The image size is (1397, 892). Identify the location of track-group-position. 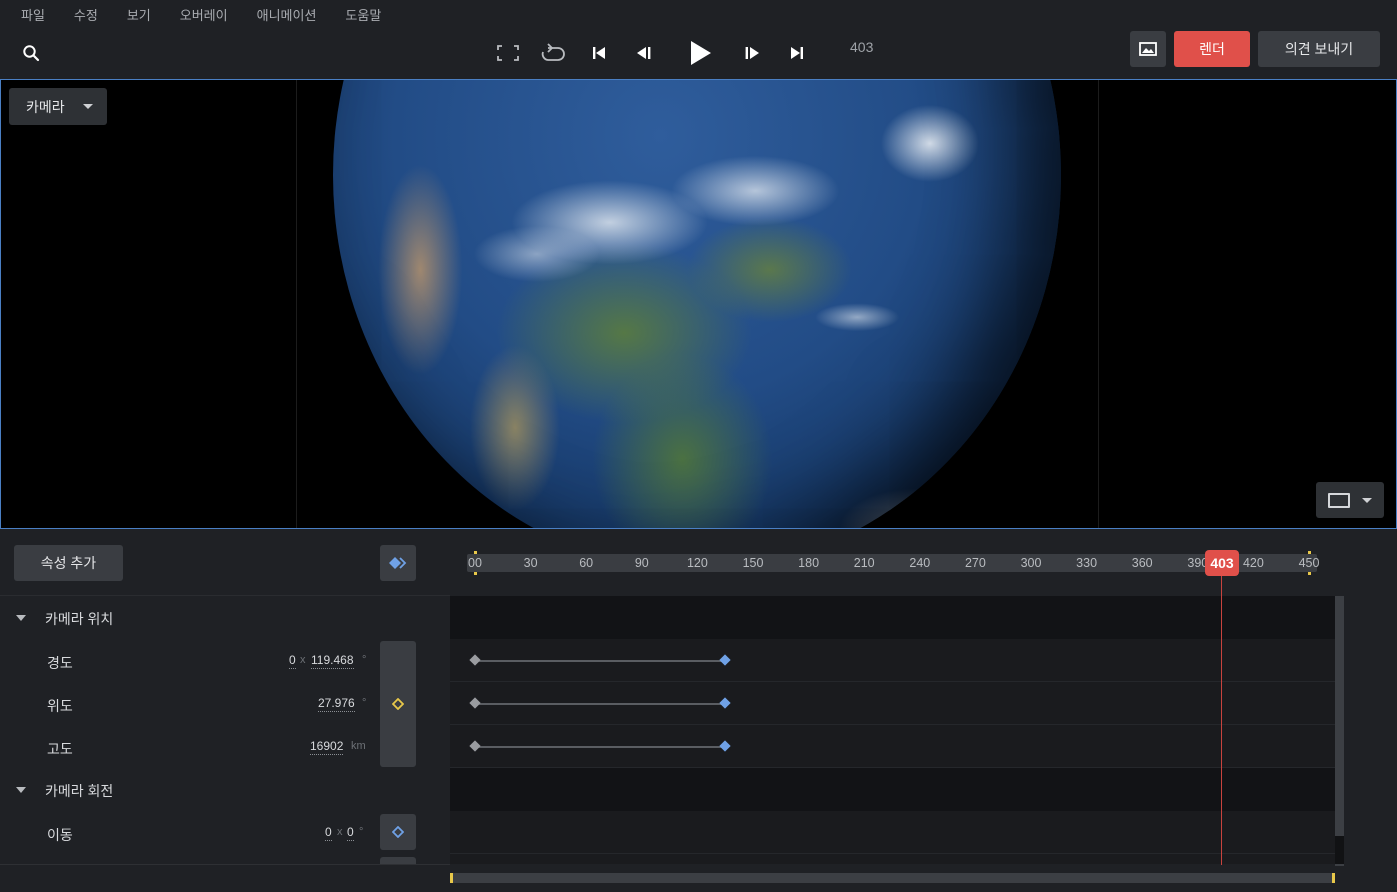
(892, 617).